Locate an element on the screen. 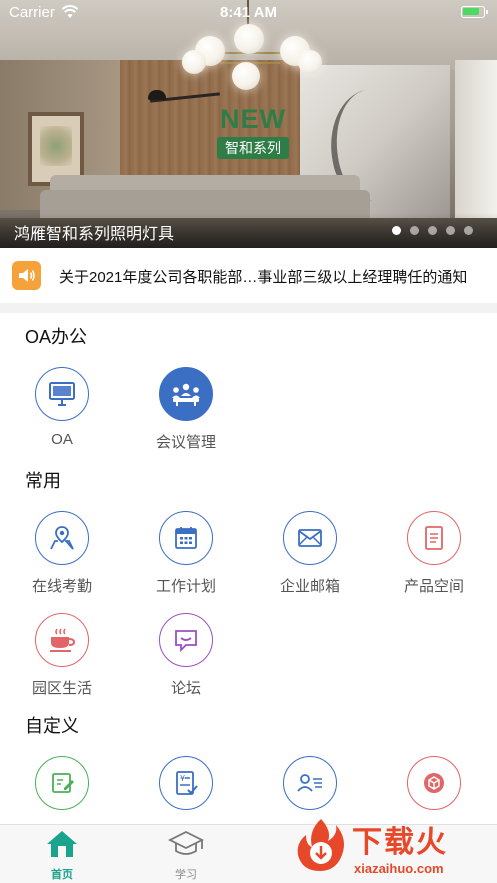 The width and height of the screenshot is (497, 883). mail-icon is located at coordinates (310, 538).